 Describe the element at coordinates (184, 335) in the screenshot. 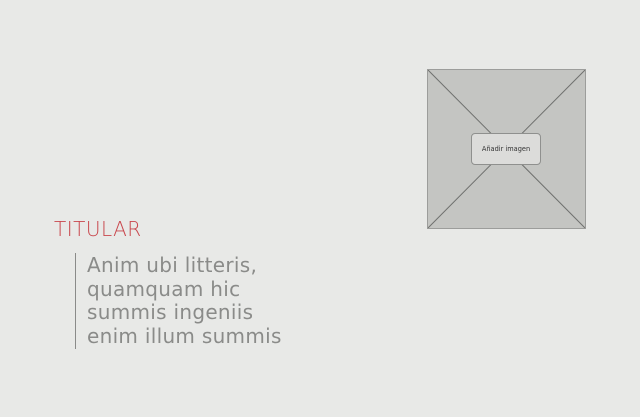

I see `quote-line: enim illum summis` at that location.